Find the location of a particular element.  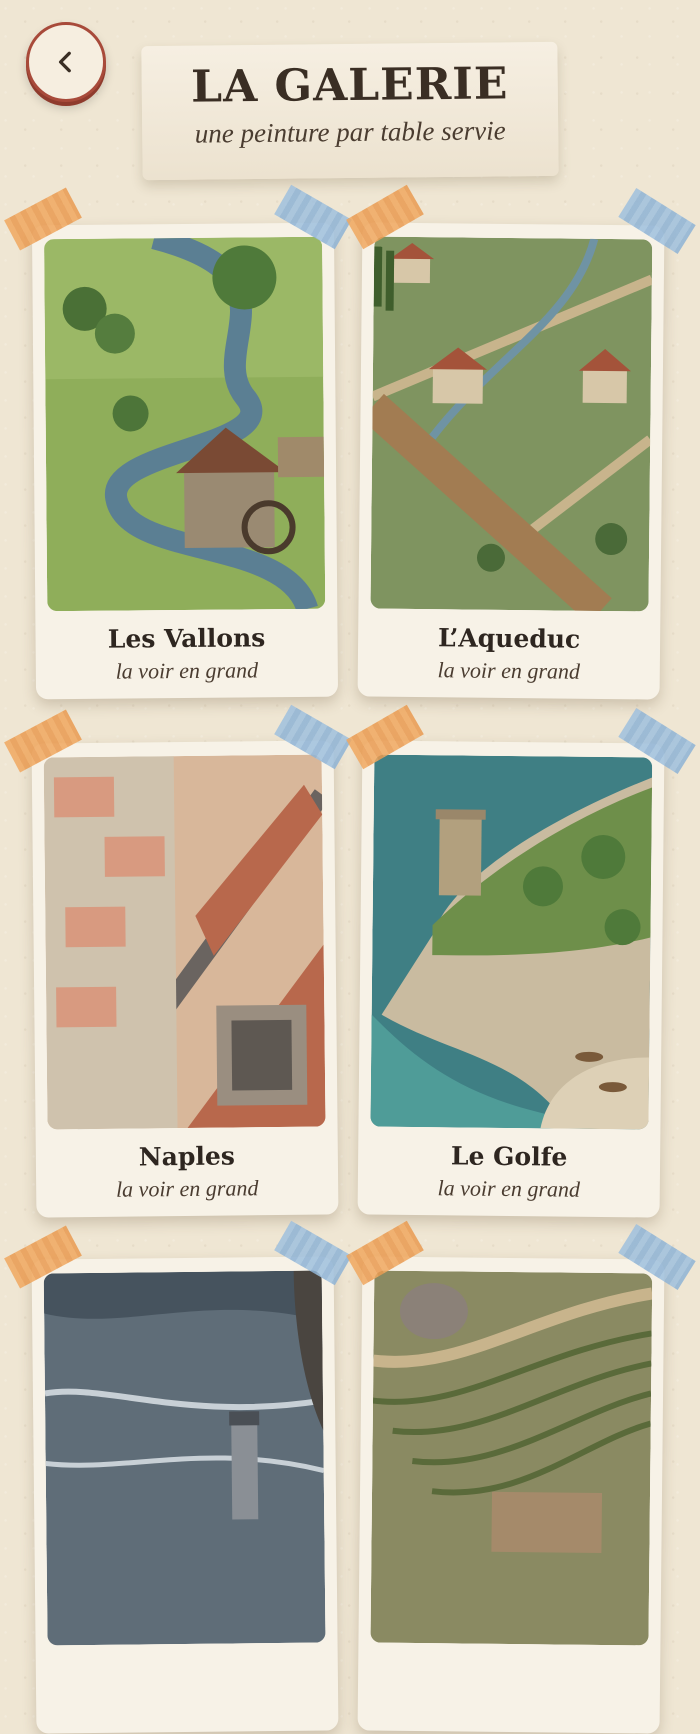

page-subtitle: une peinture par table servie is located at coordinates (350, 132).